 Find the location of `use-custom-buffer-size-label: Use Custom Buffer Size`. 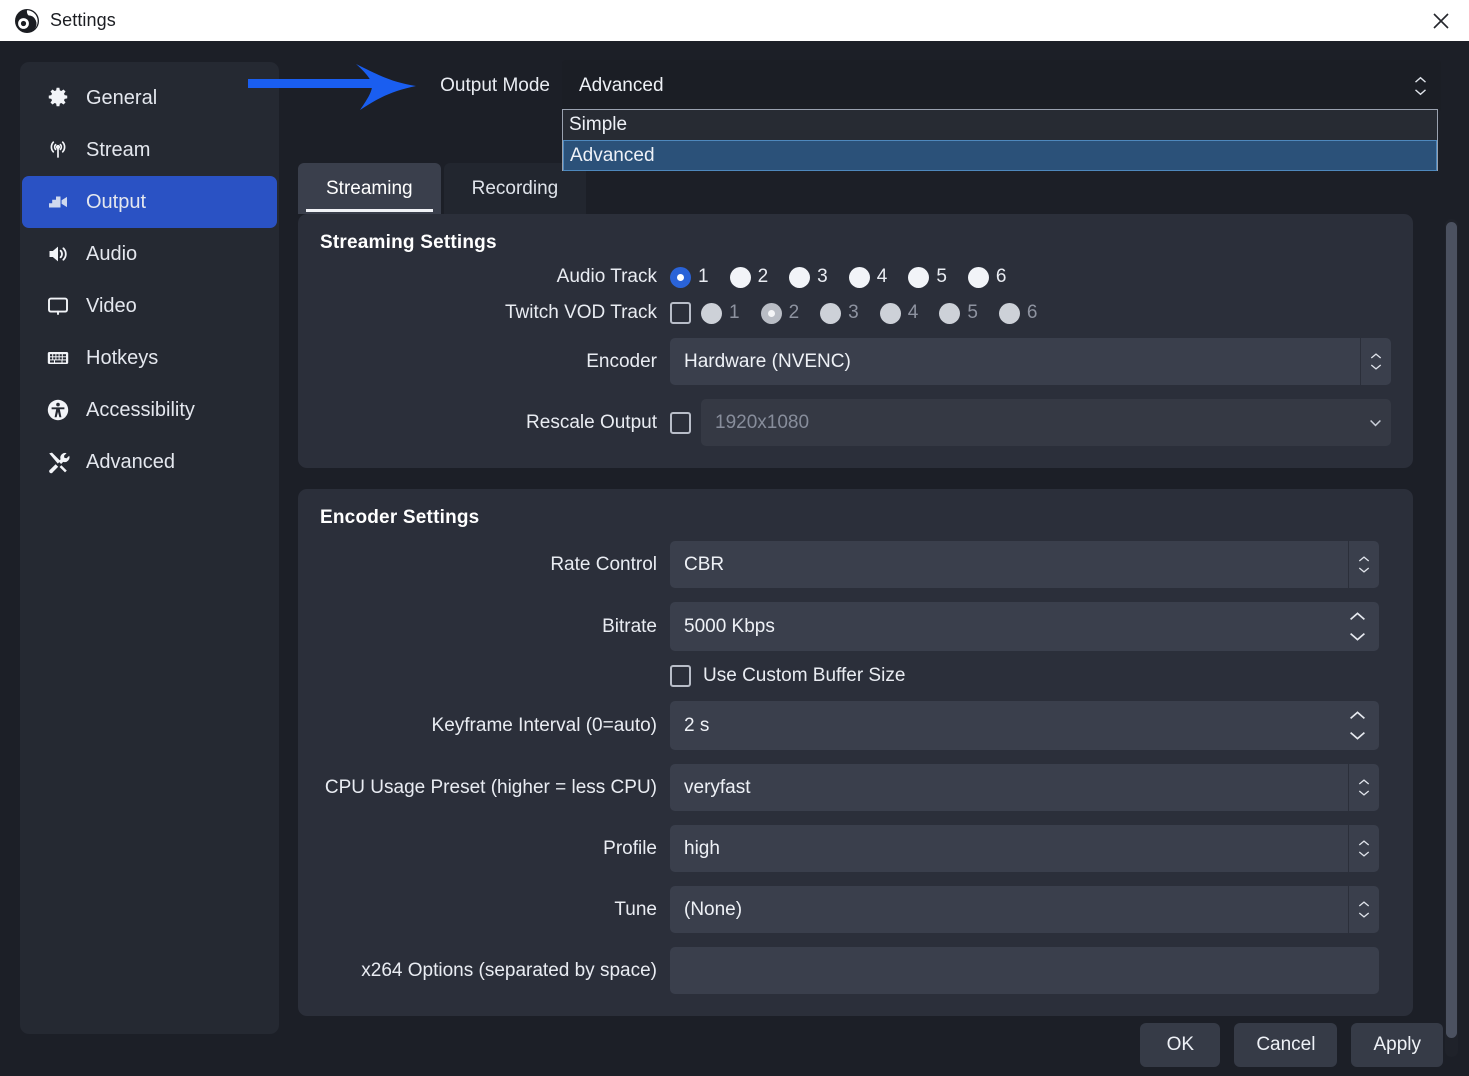

use-custom-buffer-size-label: Use Custom Buffer Size is located at coordinates (804, 675).